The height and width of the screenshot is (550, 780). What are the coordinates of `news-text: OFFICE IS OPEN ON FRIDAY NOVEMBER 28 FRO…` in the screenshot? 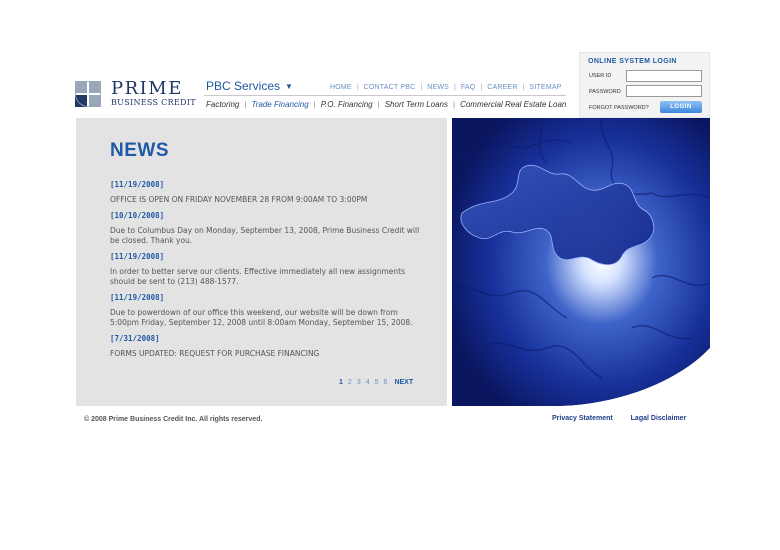 It's located at (239, 199).